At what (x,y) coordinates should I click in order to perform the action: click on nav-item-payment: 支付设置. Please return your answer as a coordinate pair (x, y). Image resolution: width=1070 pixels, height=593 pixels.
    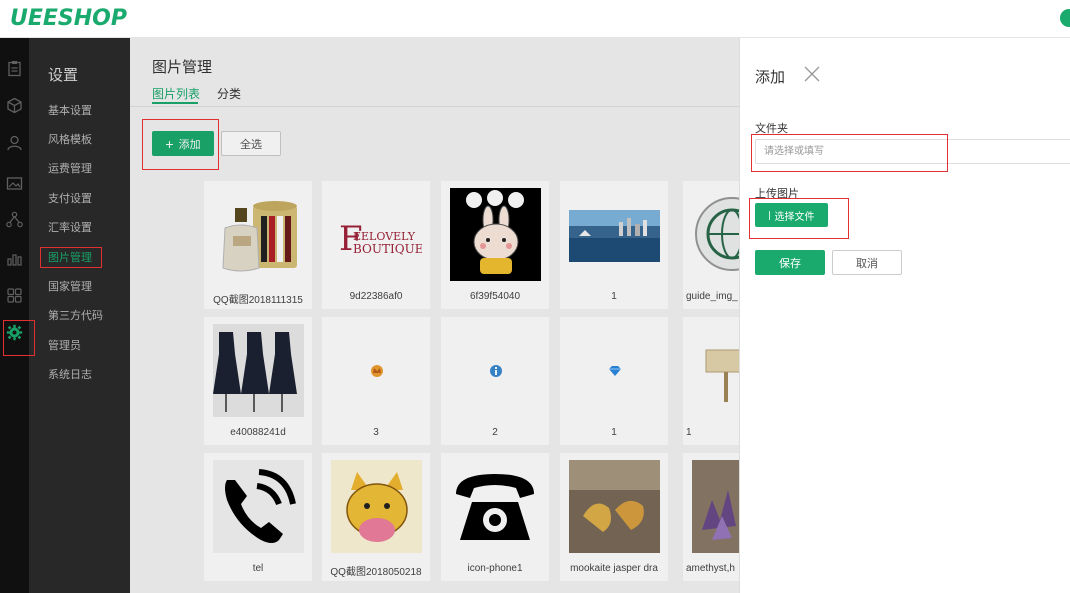
    Looking at the image, I should click on (70, 198).